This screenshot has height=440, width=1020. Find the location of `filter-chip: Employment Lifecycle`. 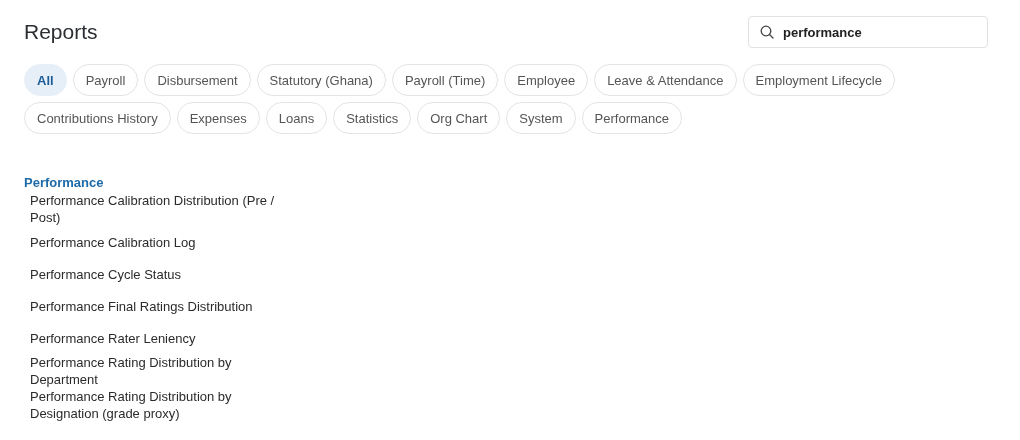

filter-chip: Employment Lifecycle is located at coordinates (818, 80).